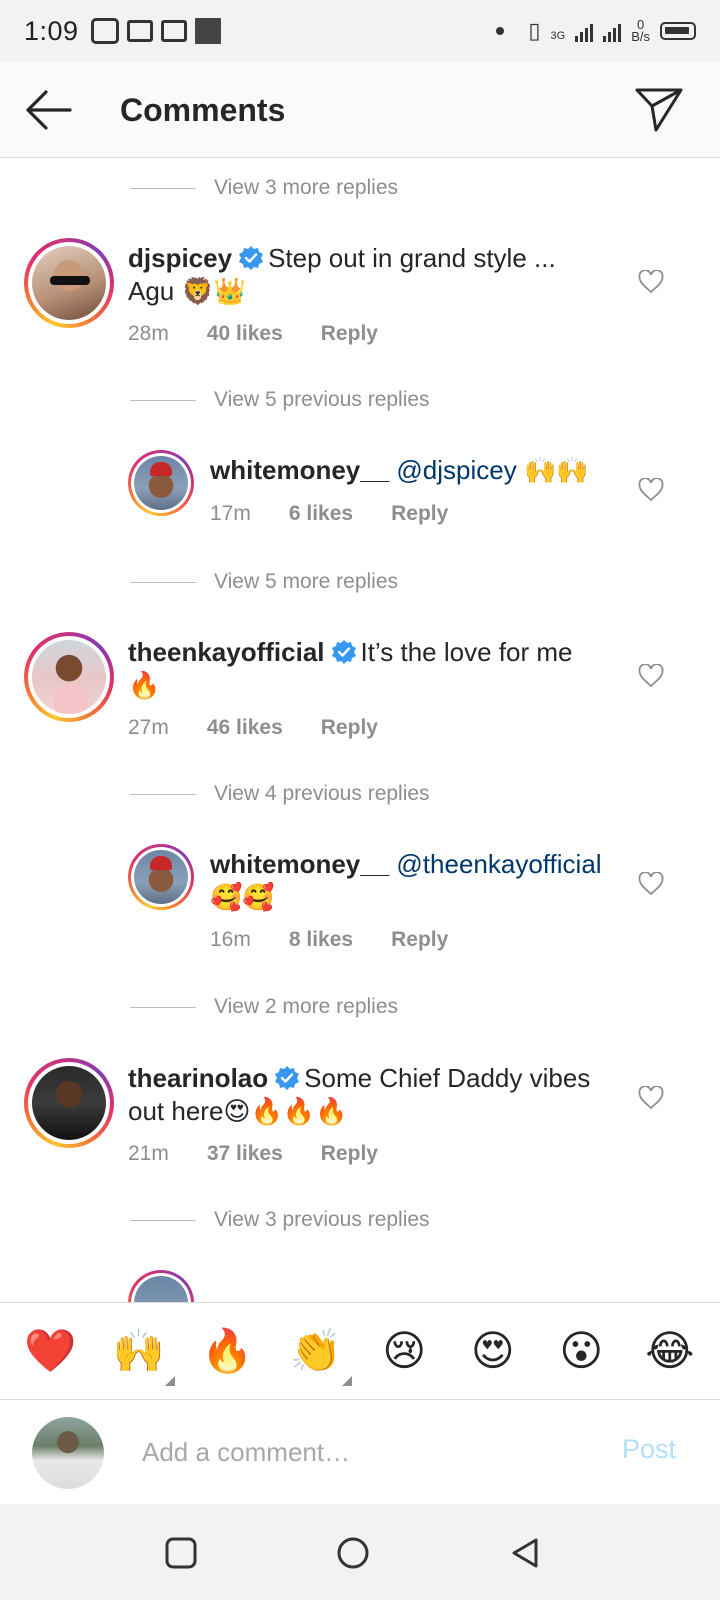  I want to click on comment-likes: 37 likes, so click(245, 1154).